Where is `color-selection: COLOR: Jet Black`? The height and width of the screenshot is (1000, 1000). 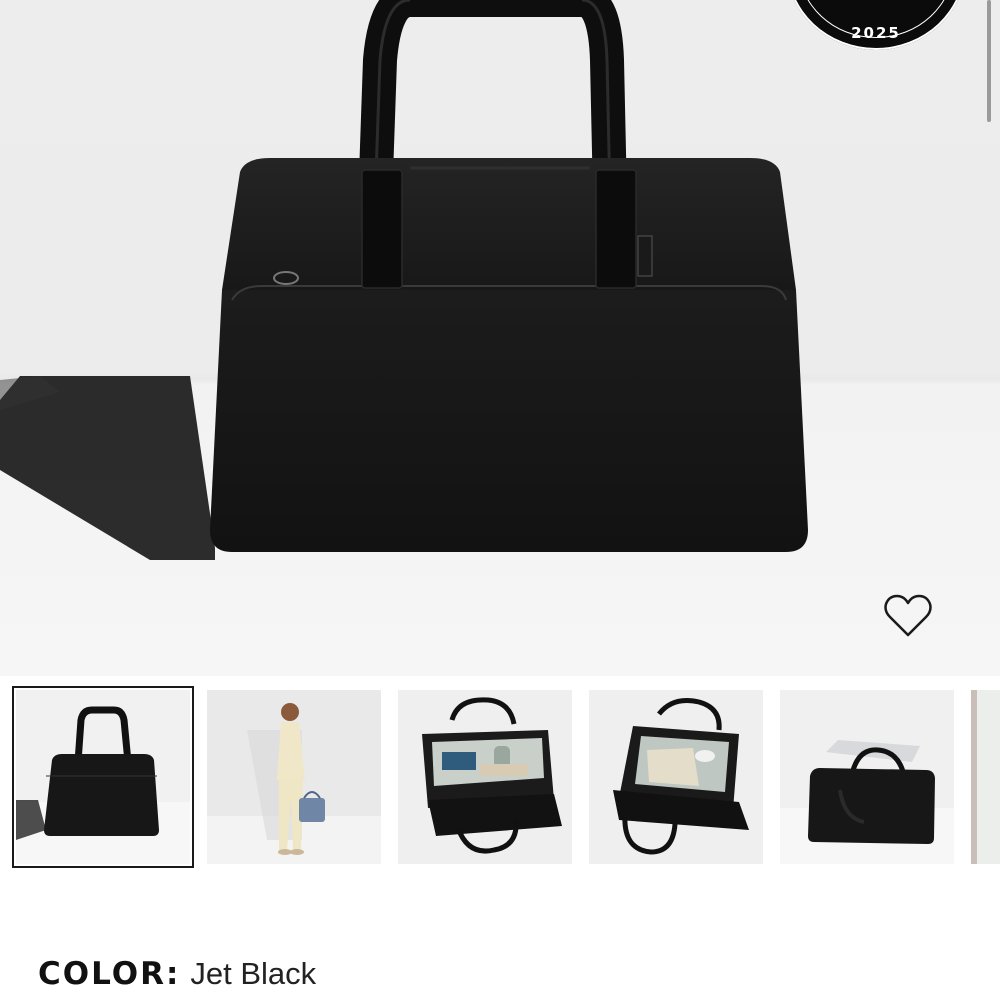 color-selection: COLOR: Jet Black is located at coordinates (177, 974).